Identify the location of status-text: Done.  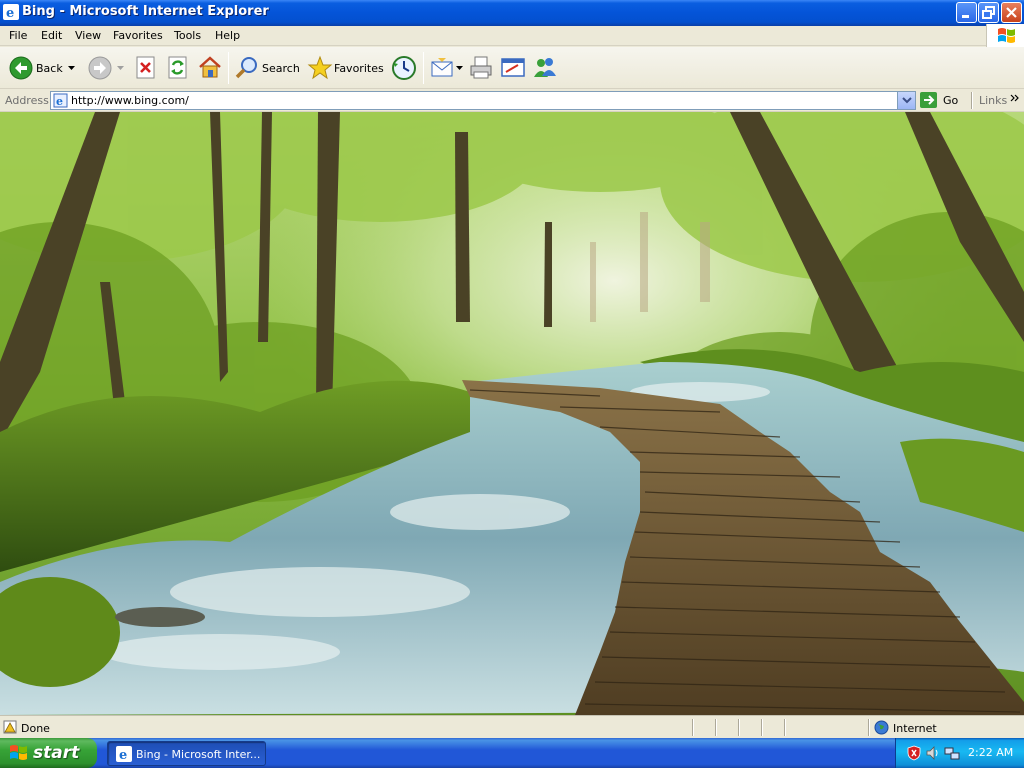
(35, 728).